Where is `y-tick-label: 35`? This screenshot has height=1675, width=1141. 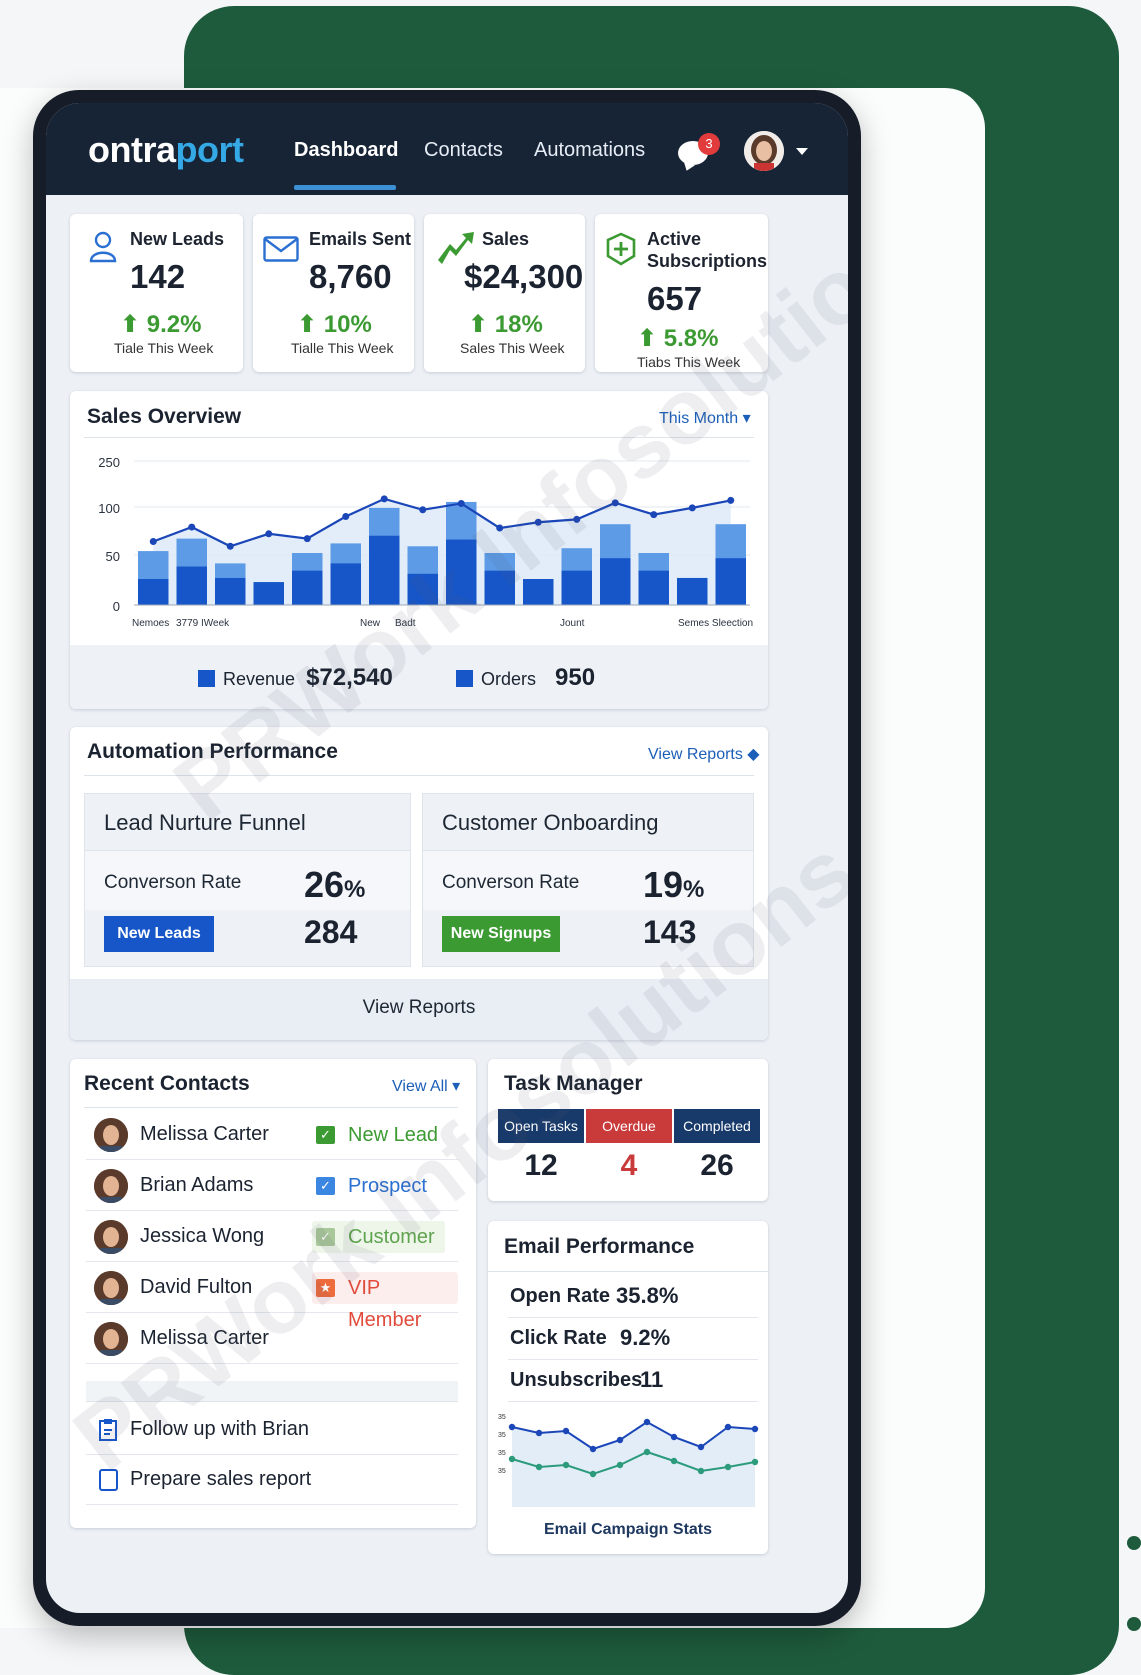 y-tick-label: 35 is located at coordinates (502, 1471).